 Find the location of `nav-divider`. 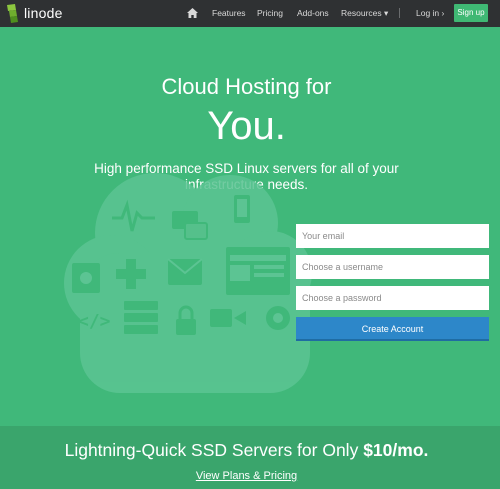

nav-divider is located at coordinates (399, 13).